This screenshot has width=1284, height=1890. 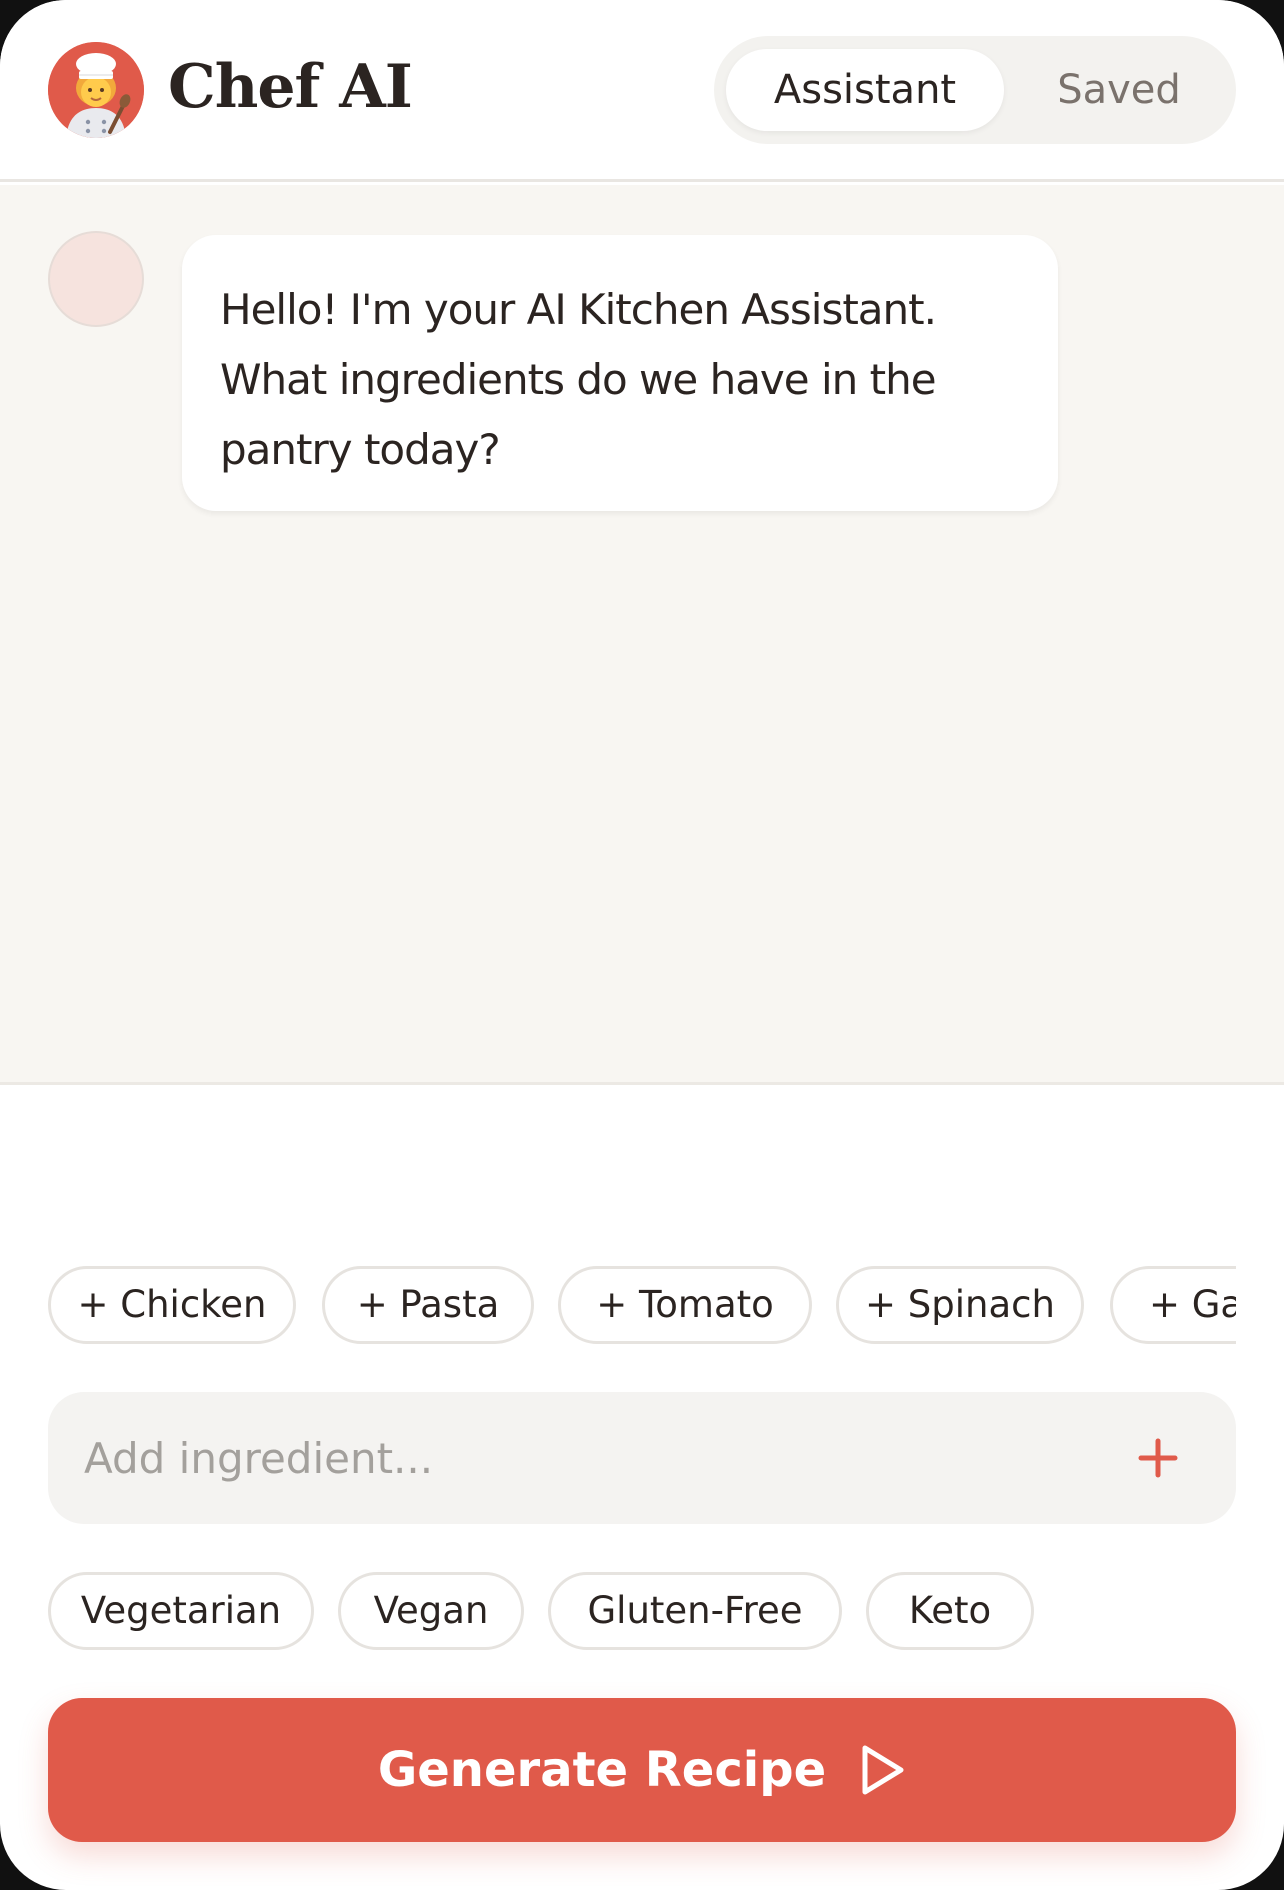 I want to click on filter-gluten-free: Gluten-Free, so click(x=695, y=1611).